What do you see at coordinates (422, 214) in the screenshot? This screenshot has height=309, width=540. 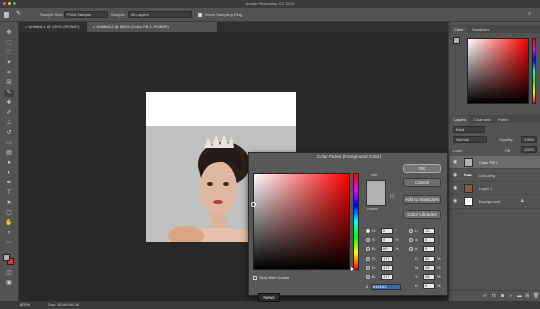 I see `color-libraries-button: Color Libraries` at bounding box center [422, 214].